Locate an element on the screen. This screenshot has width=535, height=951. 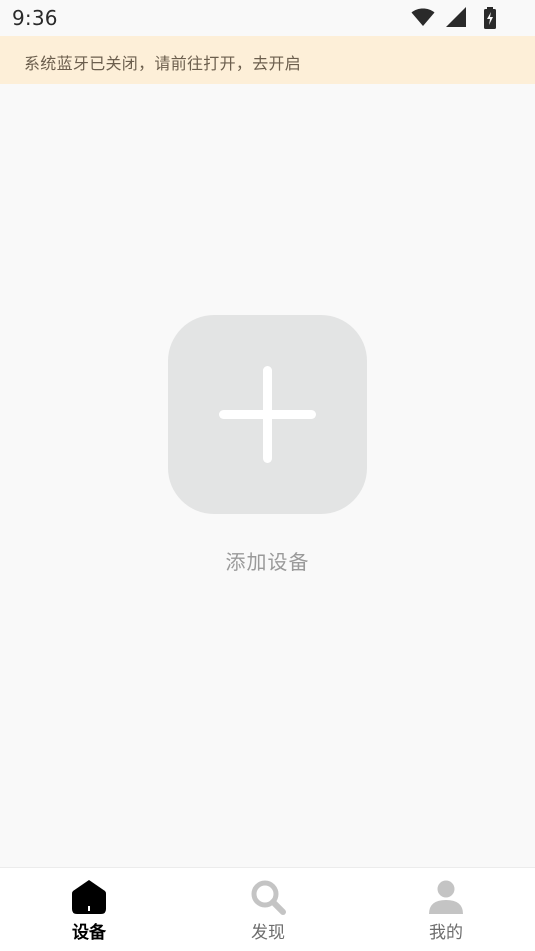
nav-item-devices: 设备 is located at coordinates (89, 909).